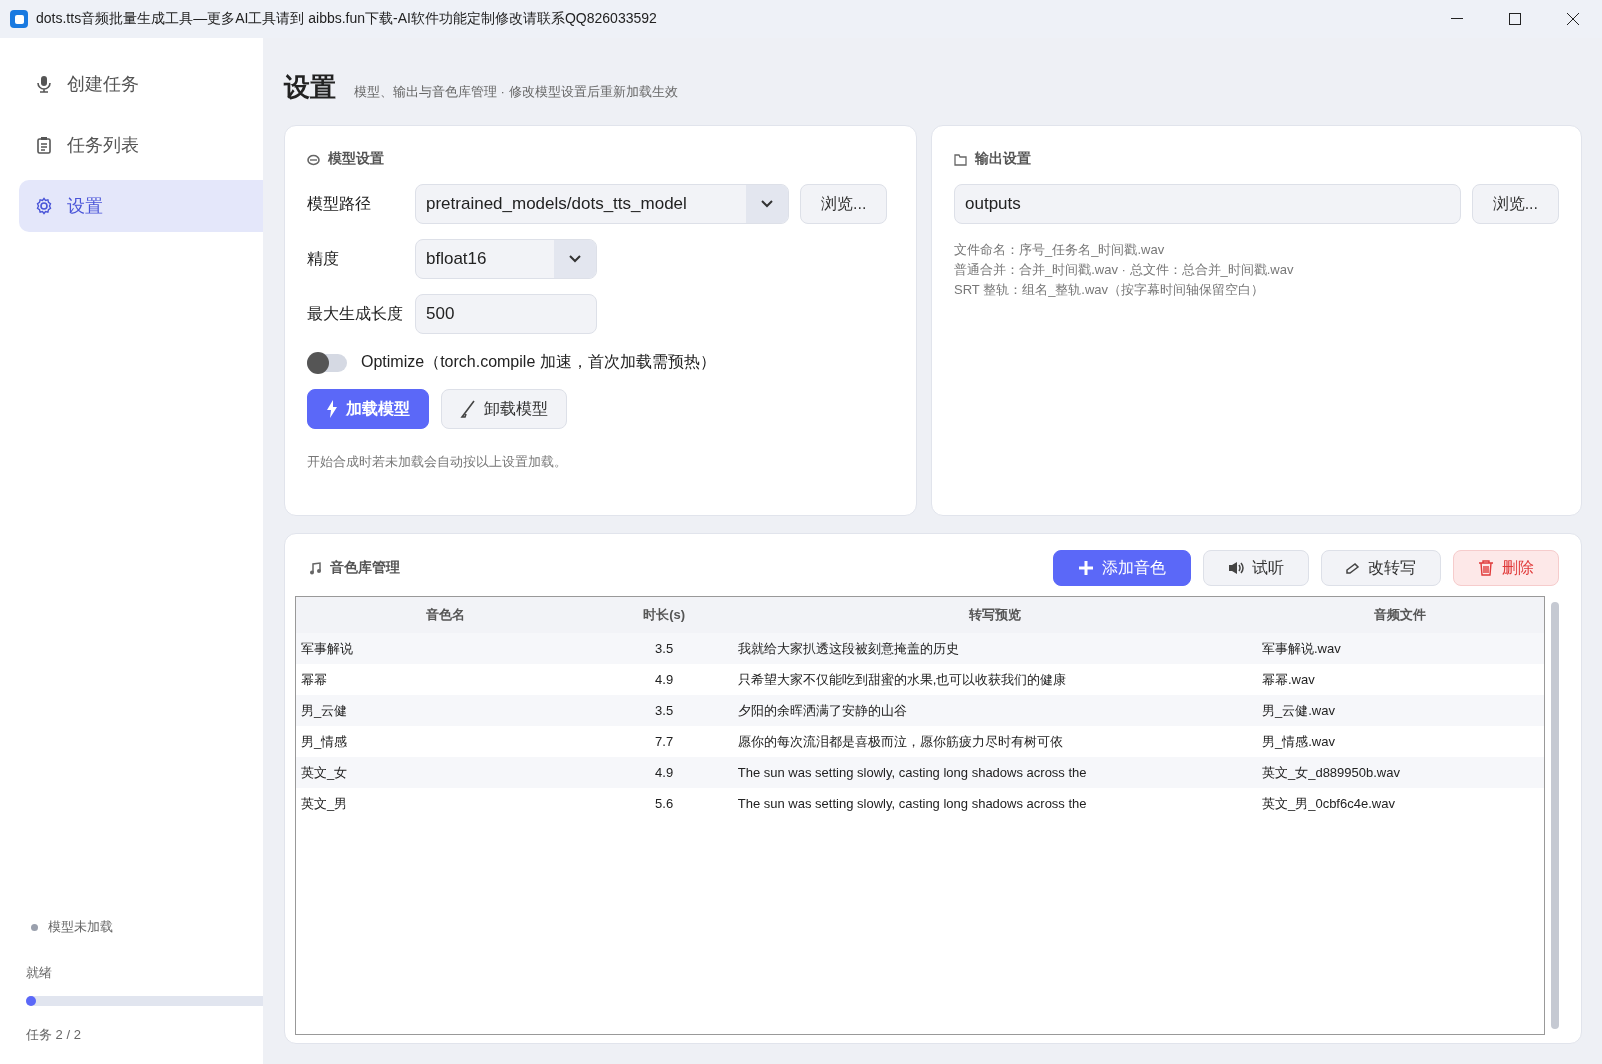 This screenshot has width=1602, height=1064. I want to click on delete-button: 删除, so click(1506, 568).